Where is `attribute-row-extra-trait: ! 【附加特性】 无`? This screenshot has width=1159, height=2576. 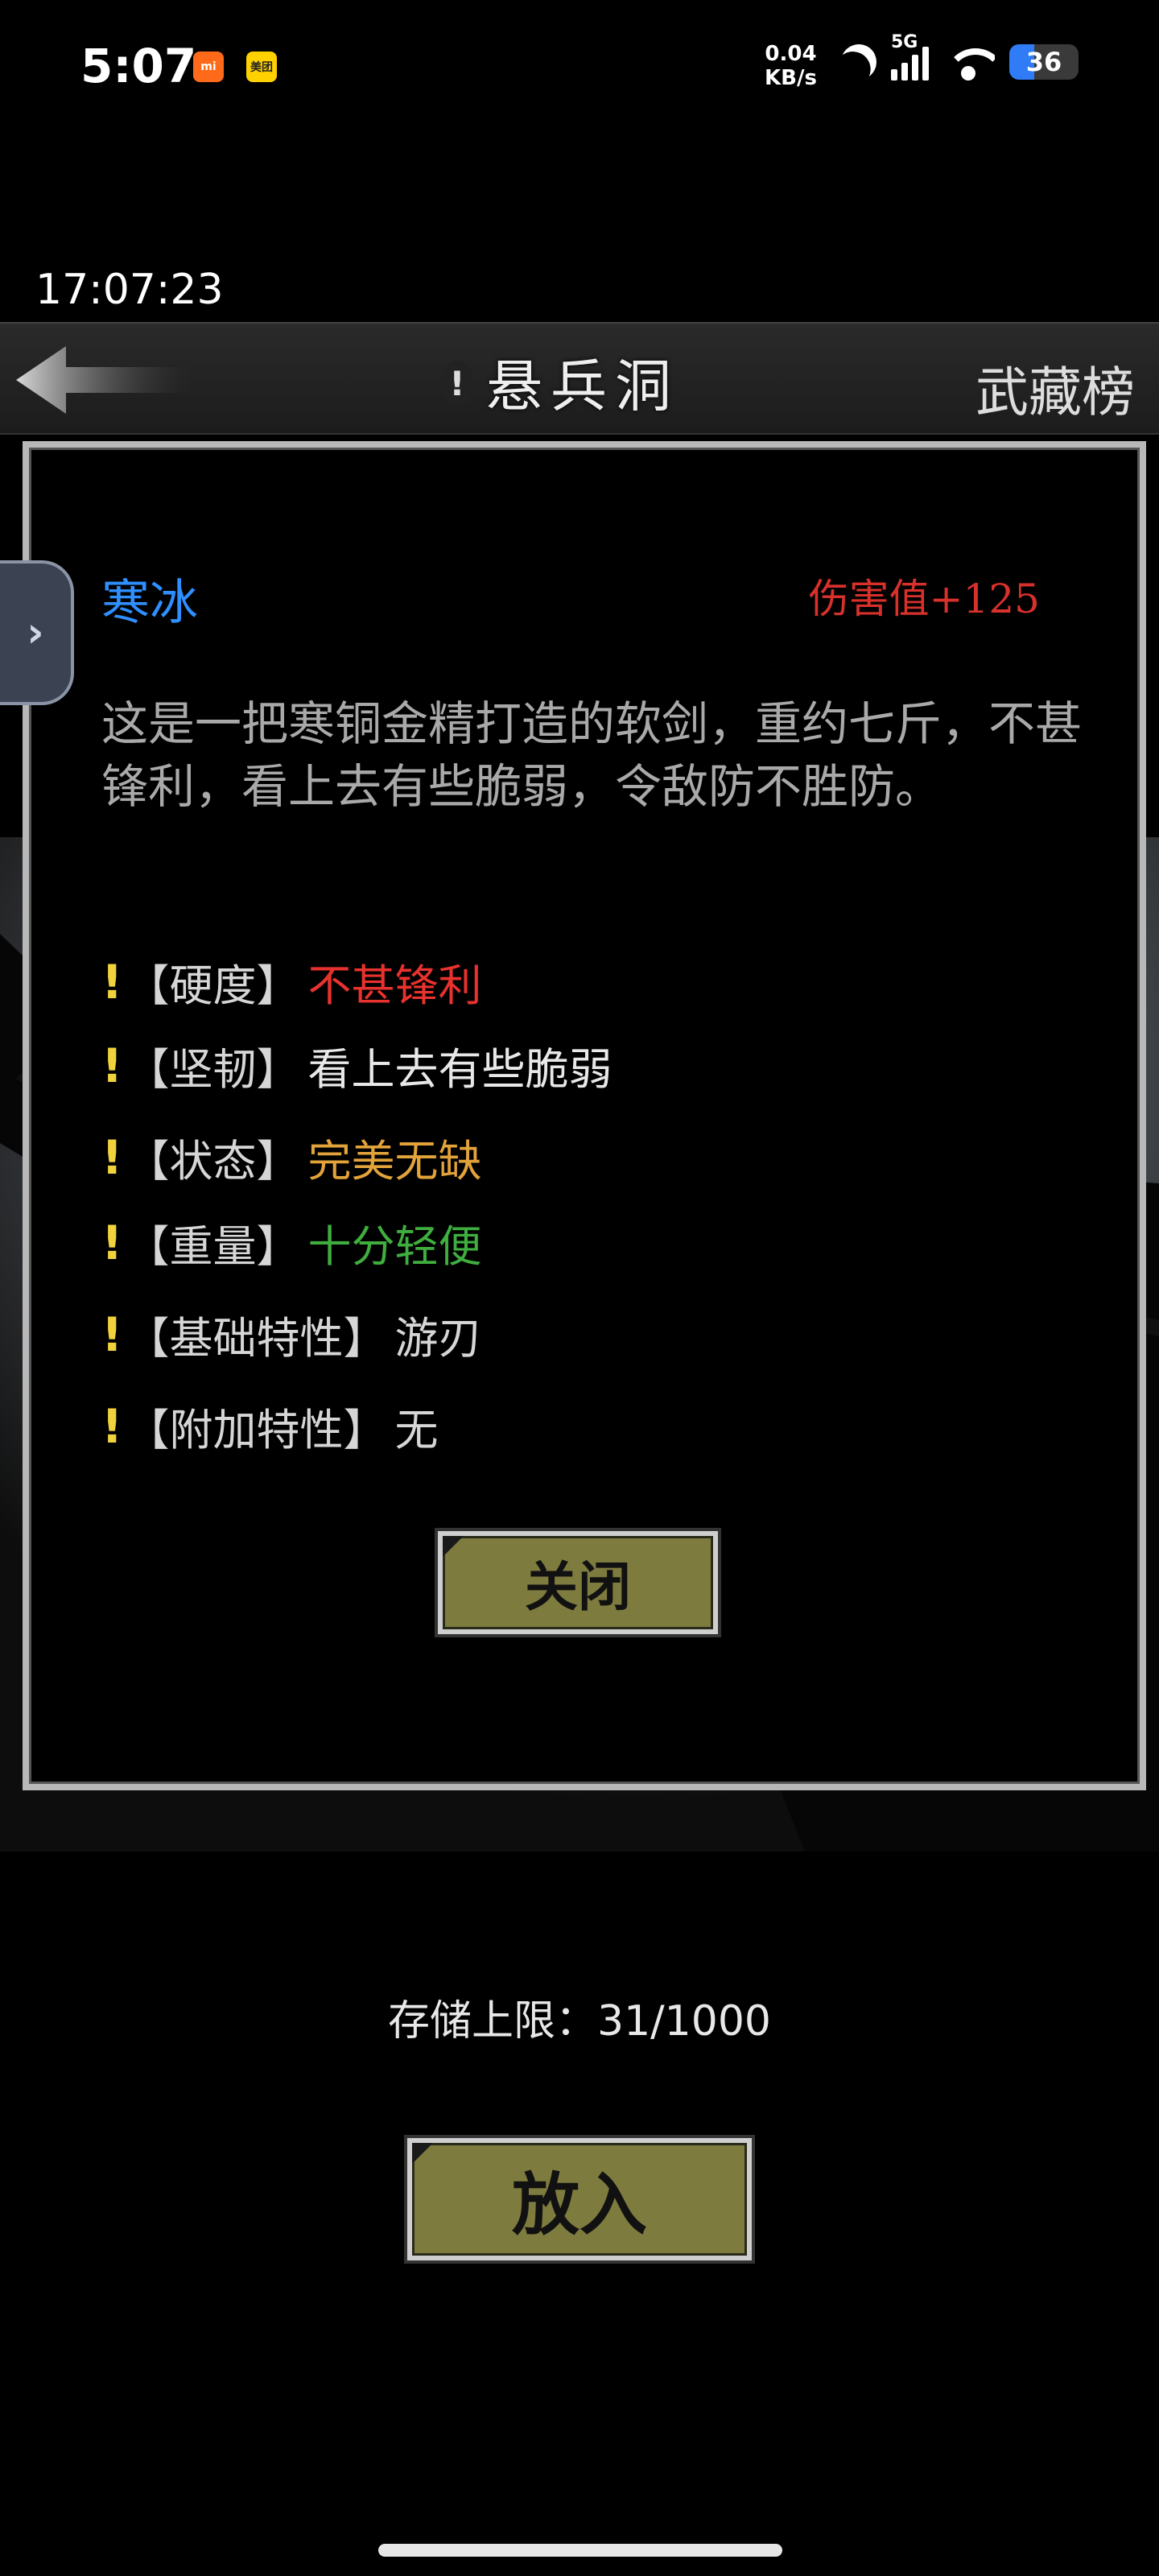
attribute-row-extra-trait: ! 【附加特性】 无 is located at coordinates (269, 1426).